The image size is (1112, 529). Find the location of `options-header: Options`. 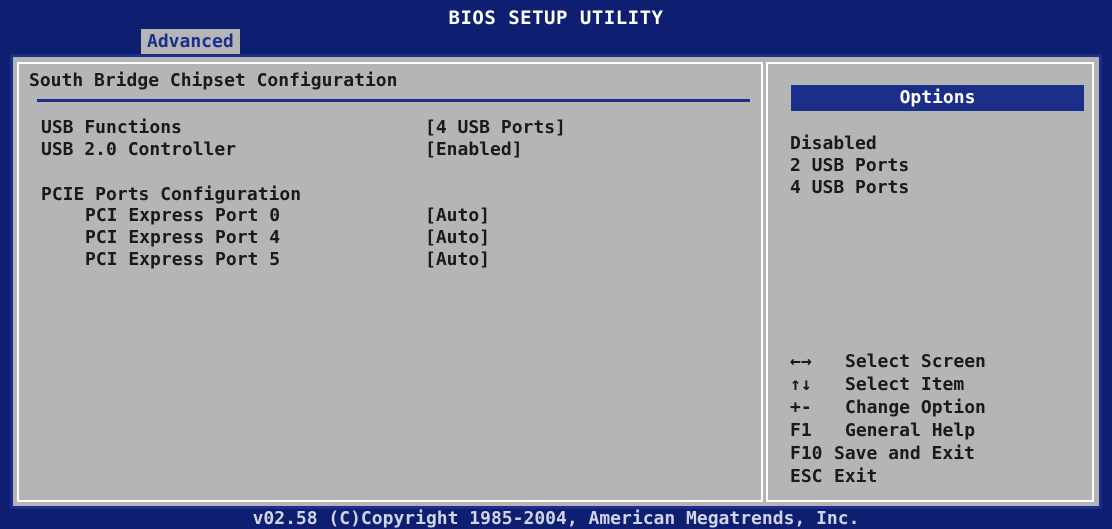

options-header: Options is located at coordinates (937, 98).